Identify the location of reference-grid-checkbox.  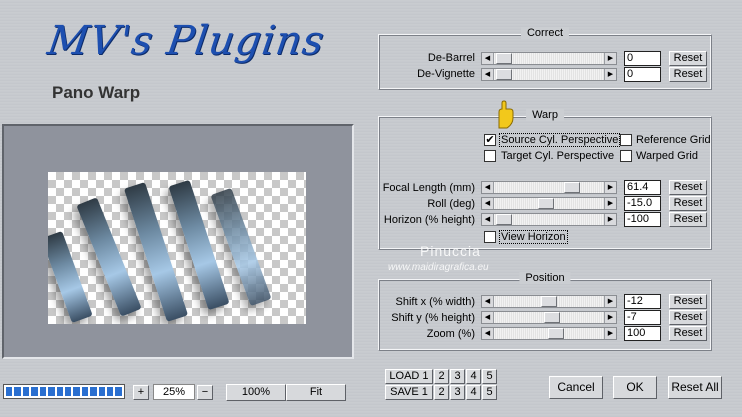
(626, 140).